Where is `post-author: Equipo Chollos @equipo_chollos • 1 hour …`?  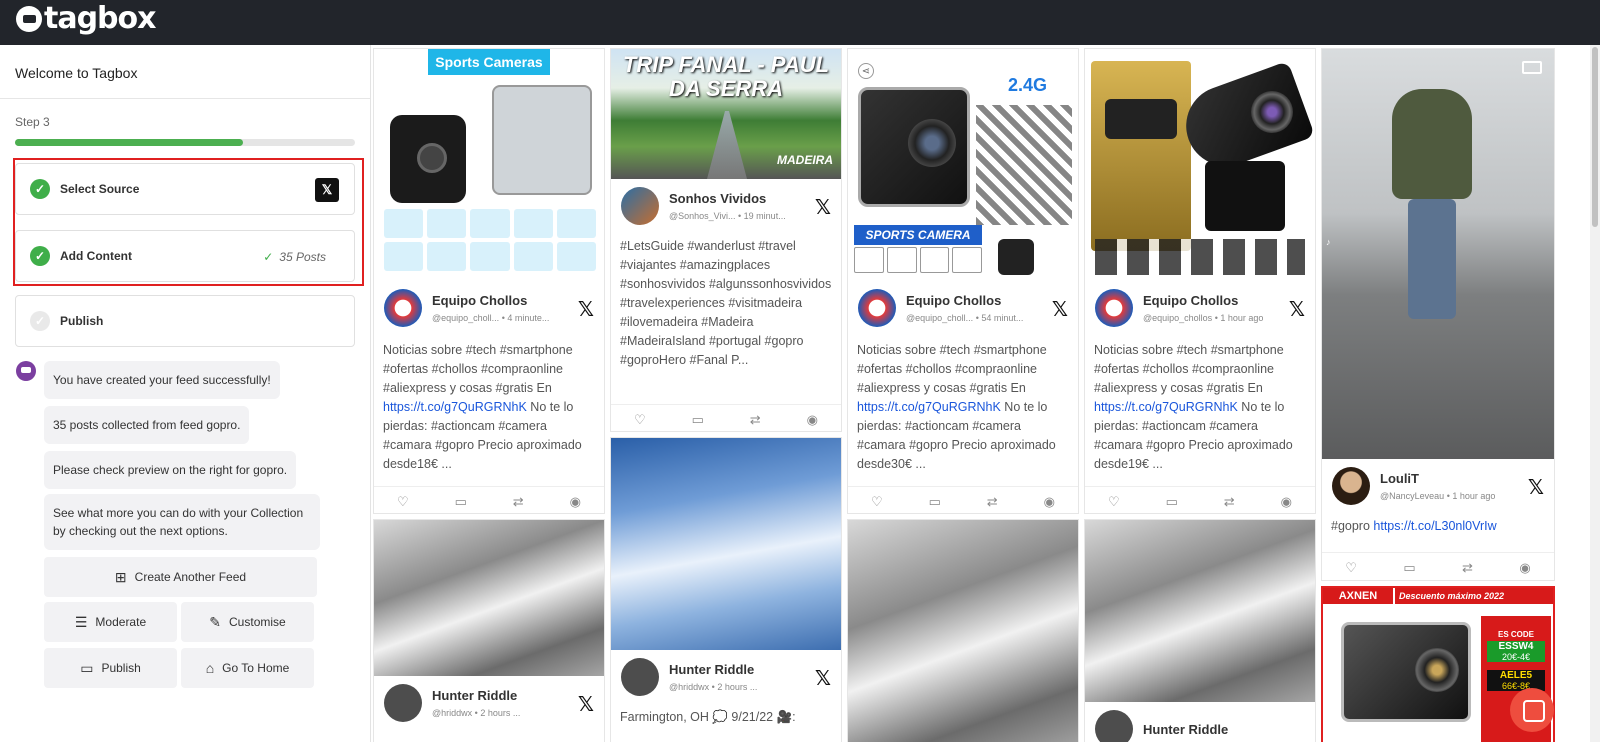
post-author: Equipo Chollos @equipo_chollos • 1 hour … is located at coordinates (1179, 308).